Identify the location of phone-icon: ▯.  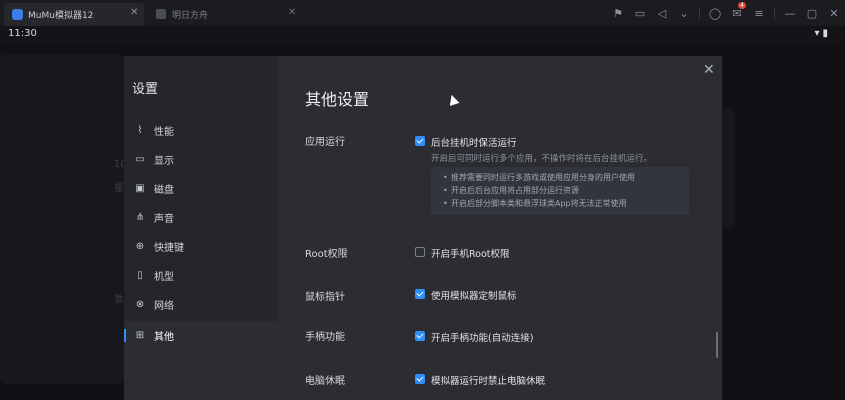
(140, 275).